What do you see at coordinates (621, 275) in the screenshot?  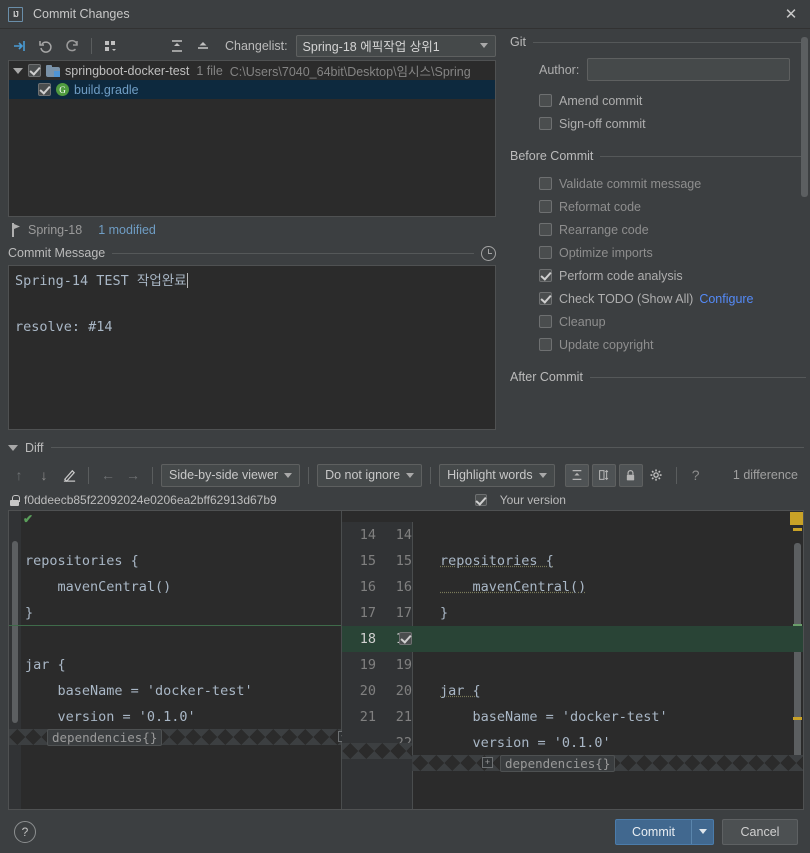 I see `option-label: Perform code analysis` at bounding box center [621, 275].